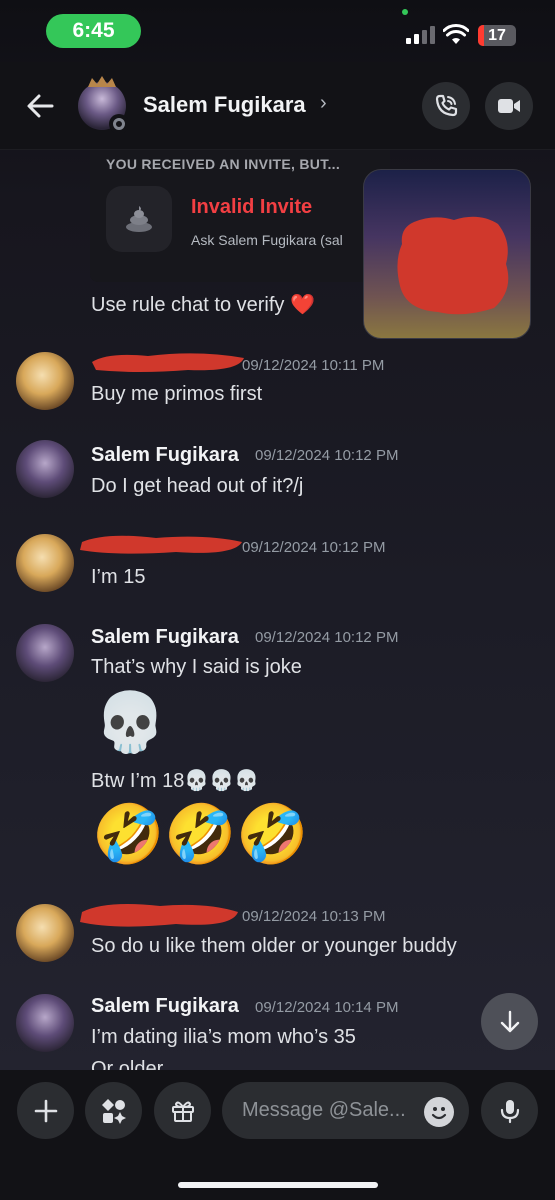 This screenshot has height=1200, width=555. I want to click on chevron-right-icon: ›, so click(323, 103).